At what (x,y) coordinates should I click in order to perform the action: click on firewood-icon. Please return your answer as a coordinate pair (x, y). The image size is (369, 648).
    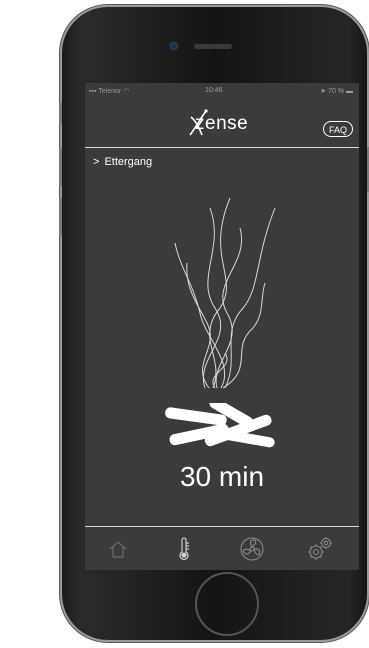
    Looking at the image, I should click on (220, 425).